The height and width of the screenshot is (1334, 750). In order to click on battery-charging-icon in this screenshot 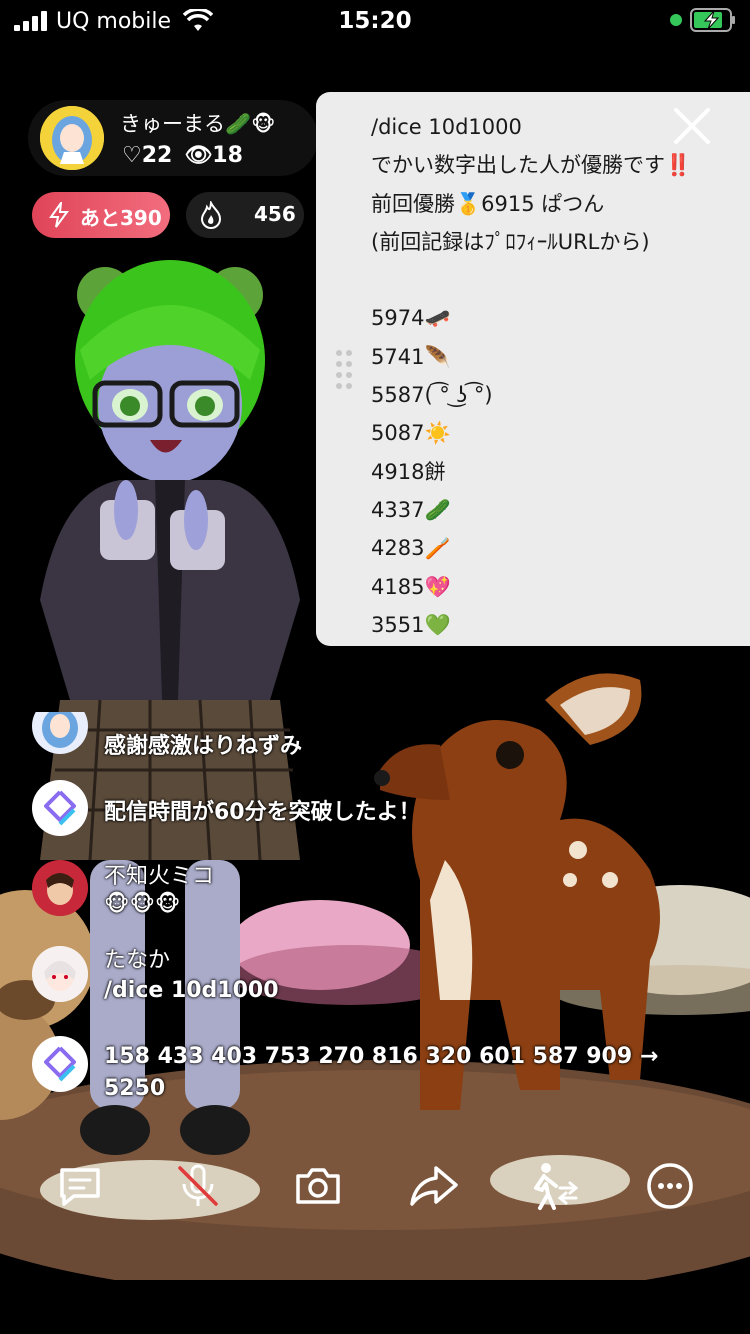, I will do `click(712, 20)`.